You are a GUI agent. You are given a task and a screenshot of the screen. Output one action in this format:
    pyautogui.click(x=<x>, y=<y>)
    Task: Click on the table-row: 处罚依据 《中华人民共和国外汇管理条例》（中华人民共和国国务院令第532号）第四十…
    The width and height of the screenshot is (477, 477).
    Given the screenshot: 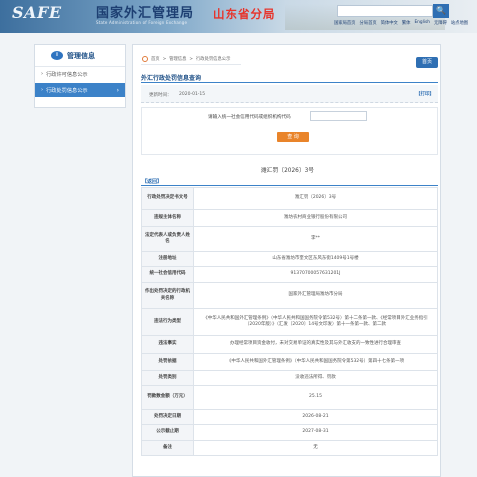 What is the action you would take?
    pyautogui.click(x=289, y=362)
    